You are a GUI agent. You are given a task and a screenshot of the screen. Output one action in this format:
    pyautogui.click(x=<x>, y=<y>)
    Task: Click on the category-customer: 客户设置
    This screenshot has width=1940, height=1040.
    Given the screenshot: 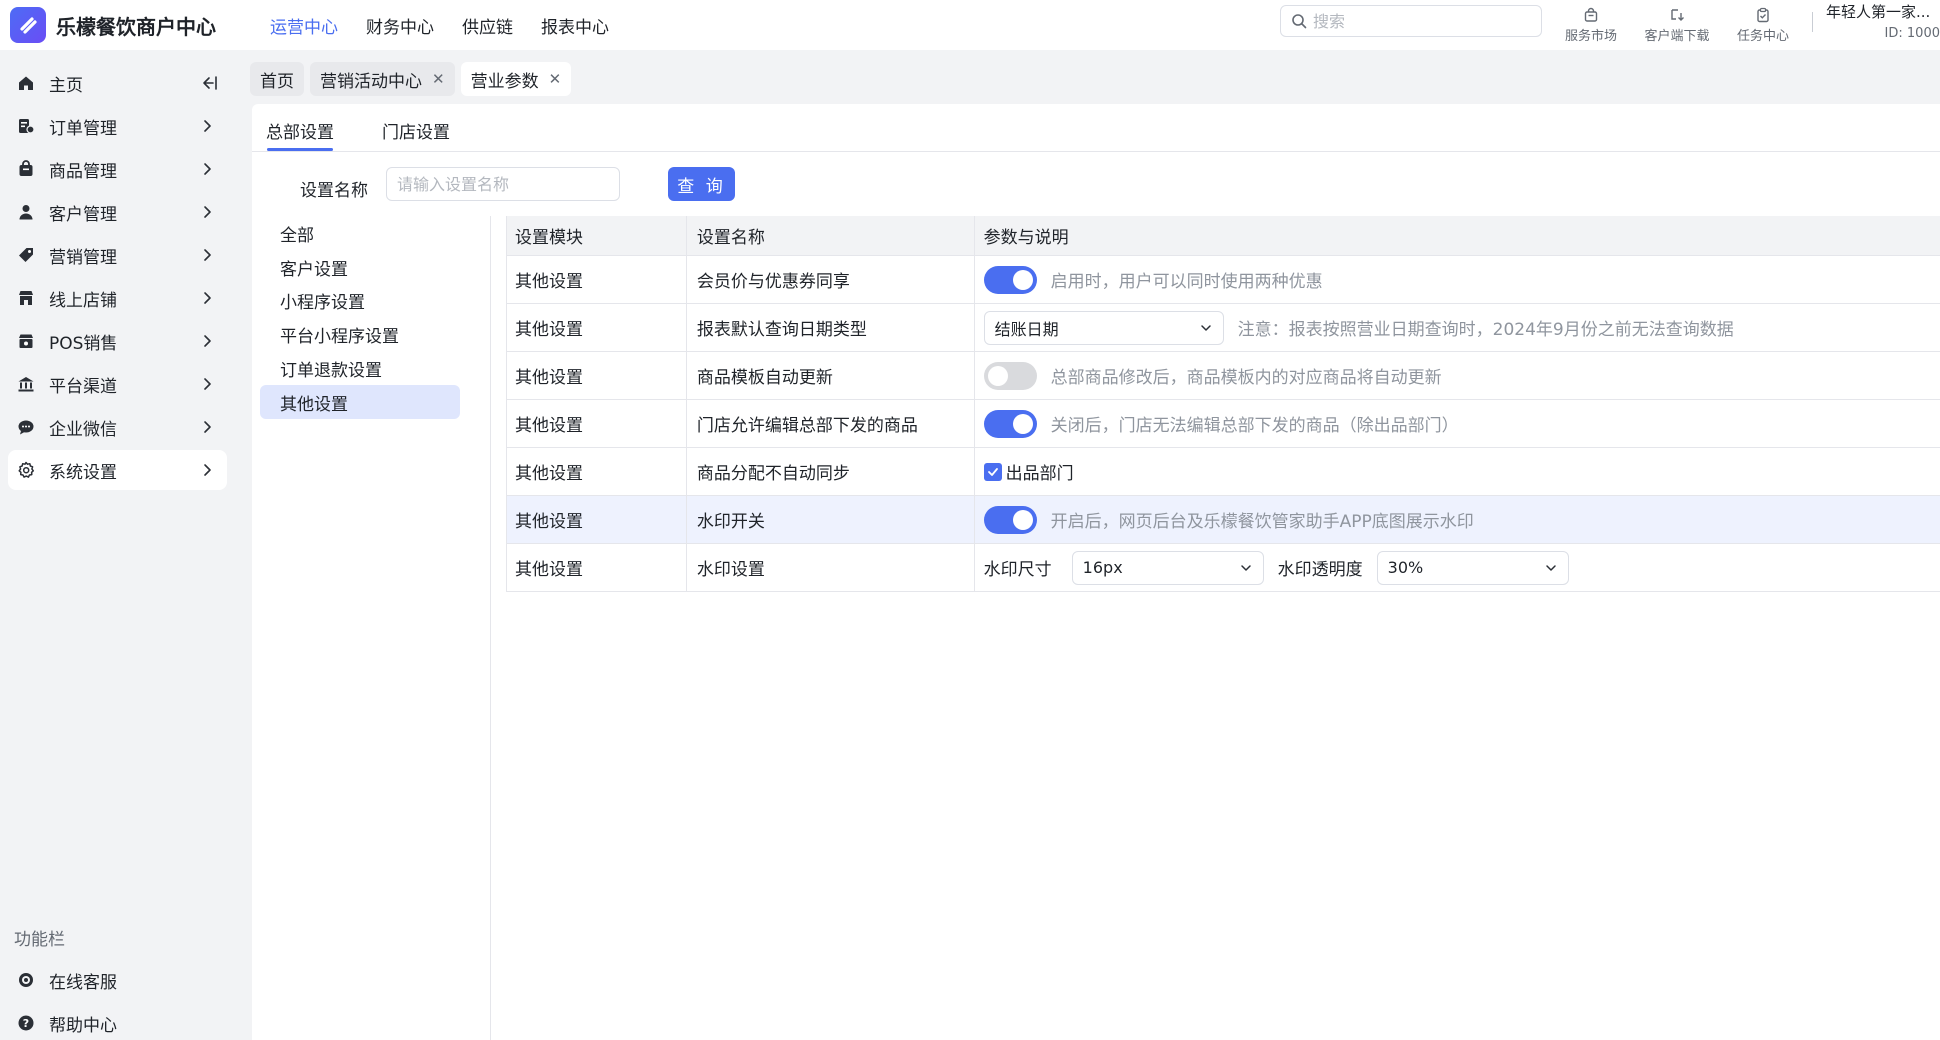 What is the action you would take?
    pyautogui.click(x=360, y=267)
    